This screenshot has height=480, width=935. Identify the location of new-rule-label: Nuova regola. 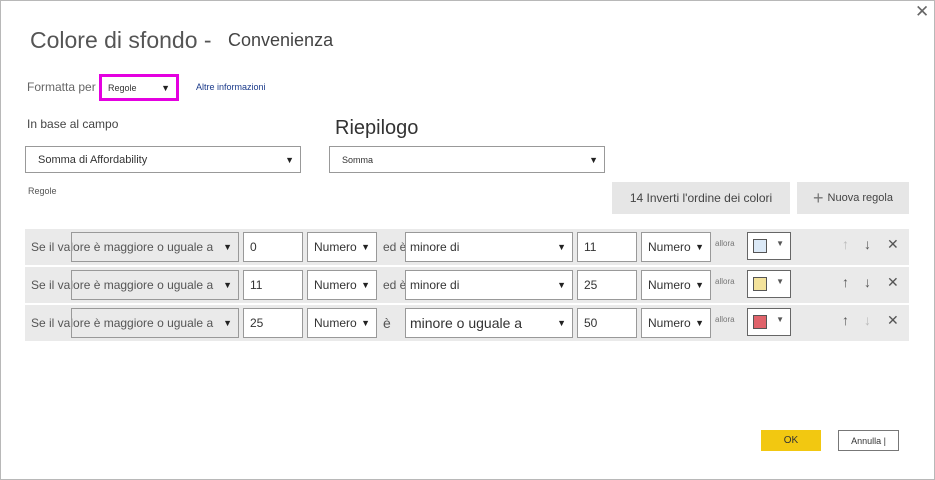
(860, 198).